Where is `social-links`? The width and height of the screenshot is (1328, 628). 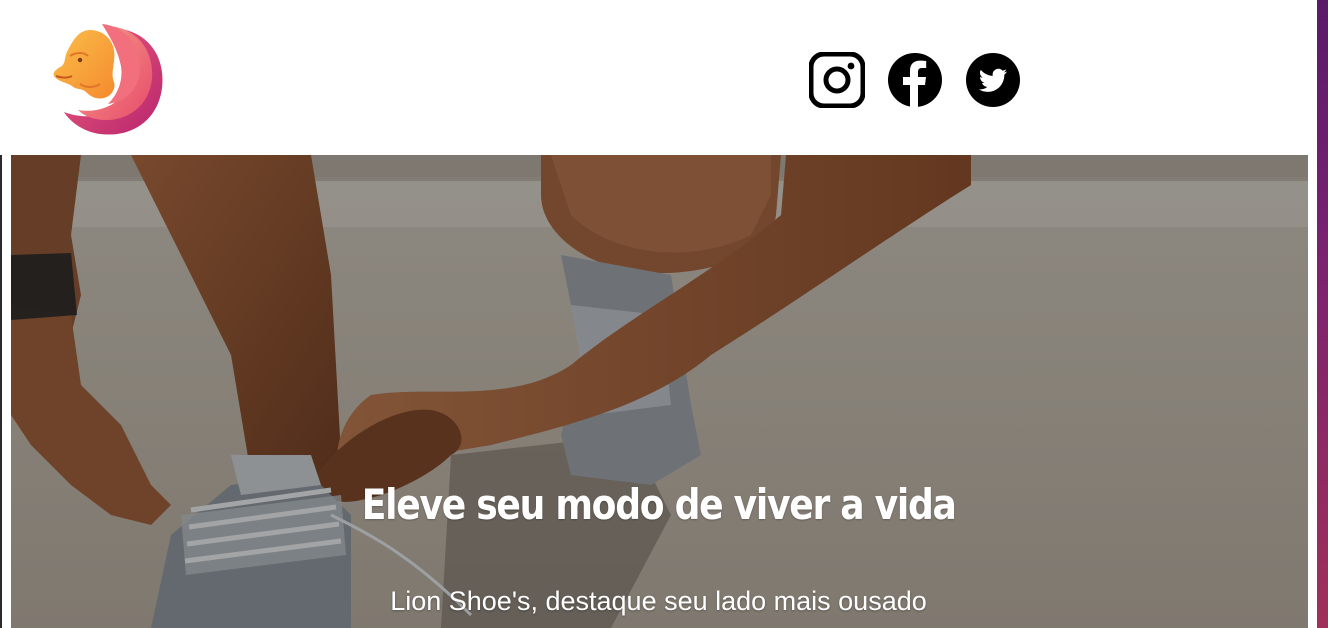
social-links is located at coordinates (914, 80).